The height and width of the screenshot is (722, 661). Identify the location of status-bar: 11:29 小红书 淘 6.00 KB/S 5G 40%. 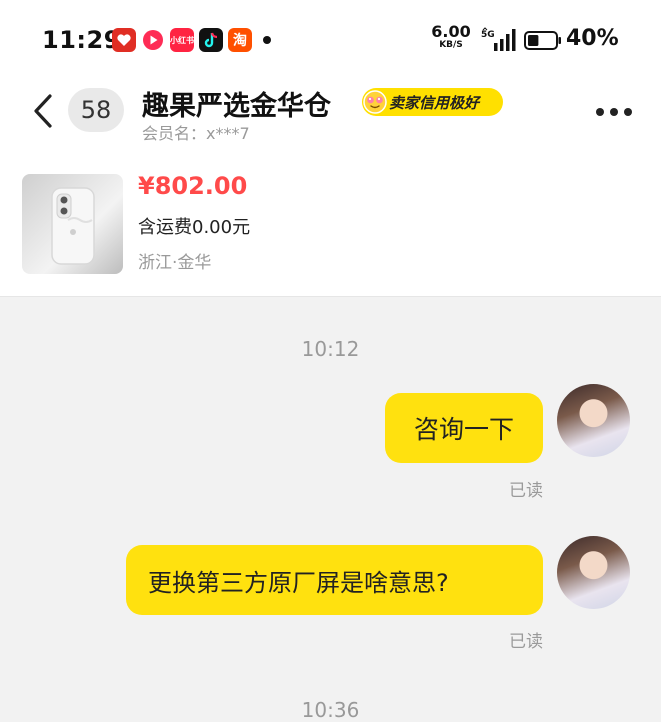
(330, 39).